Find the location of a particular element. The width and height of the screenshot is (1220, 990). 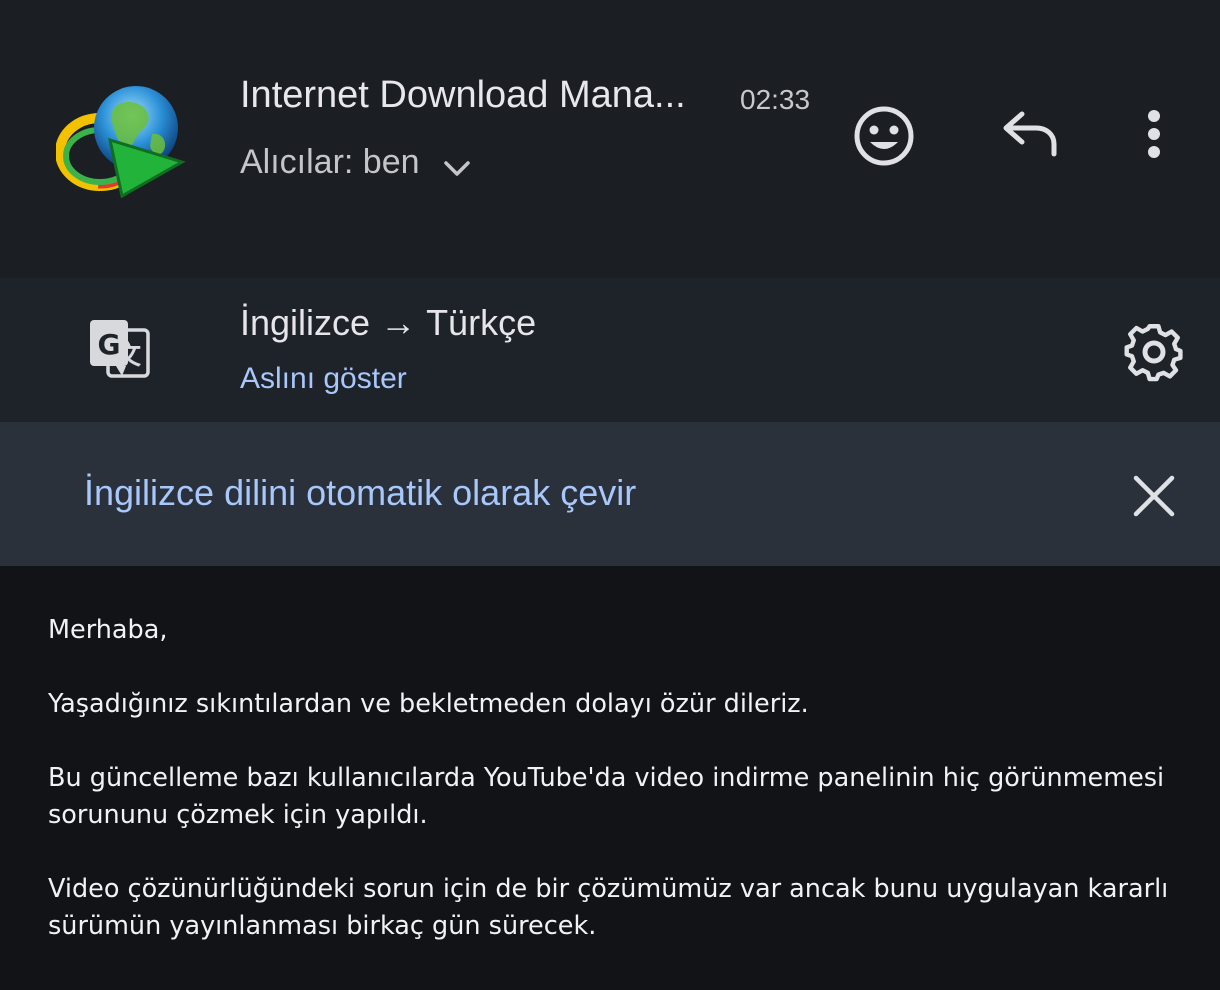

source-language: İngilizce is located at coordinates (305, 322).